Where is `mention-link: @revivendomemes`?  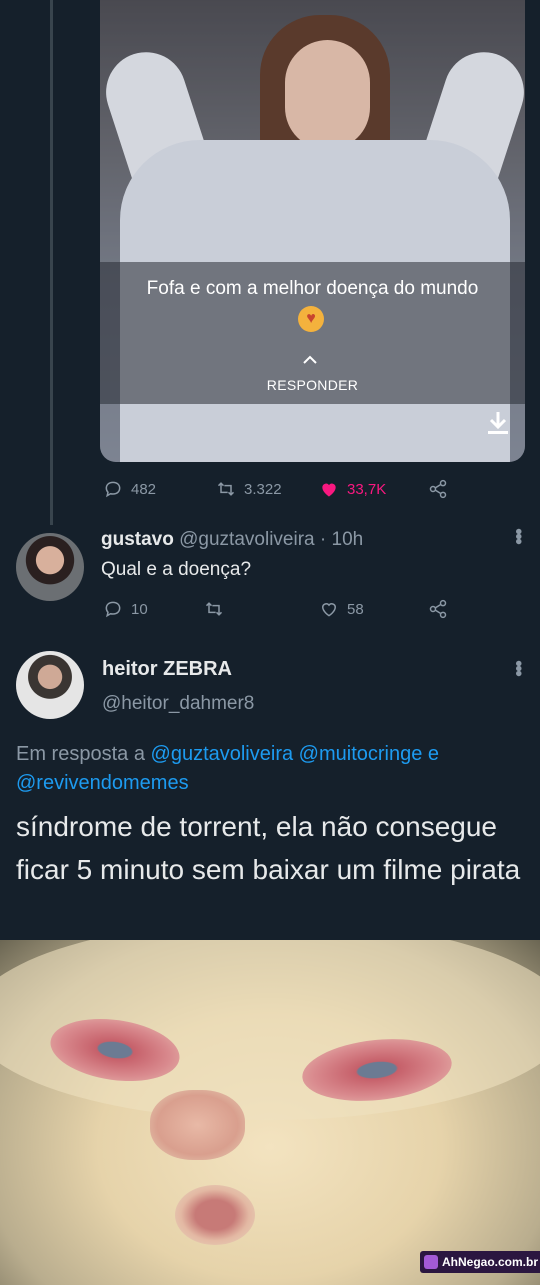 mention-link: @revivendomemes is located at coordinates (102, 783).